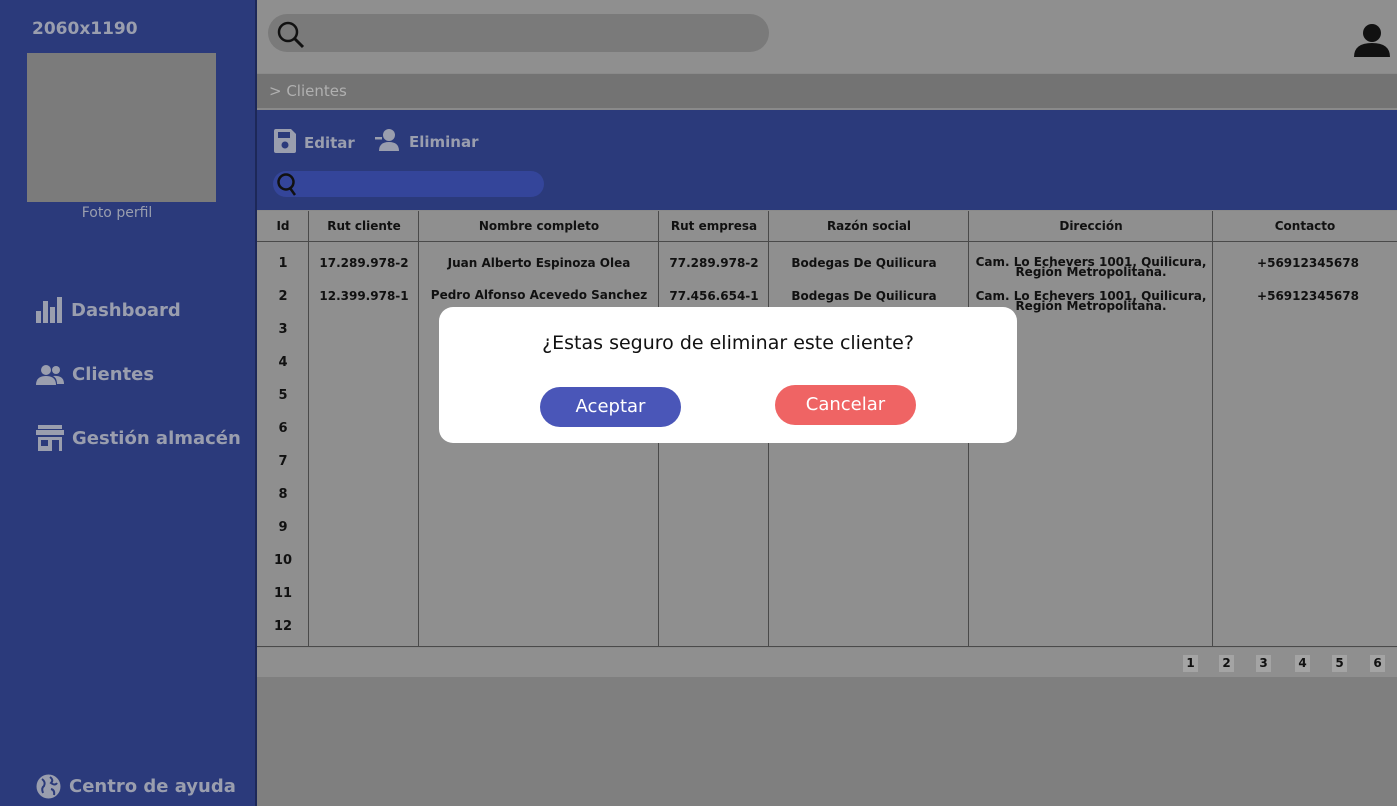  Describe the element at coordinates (1190, 663) in the screenshot. I see `page-button: 1` at that location.